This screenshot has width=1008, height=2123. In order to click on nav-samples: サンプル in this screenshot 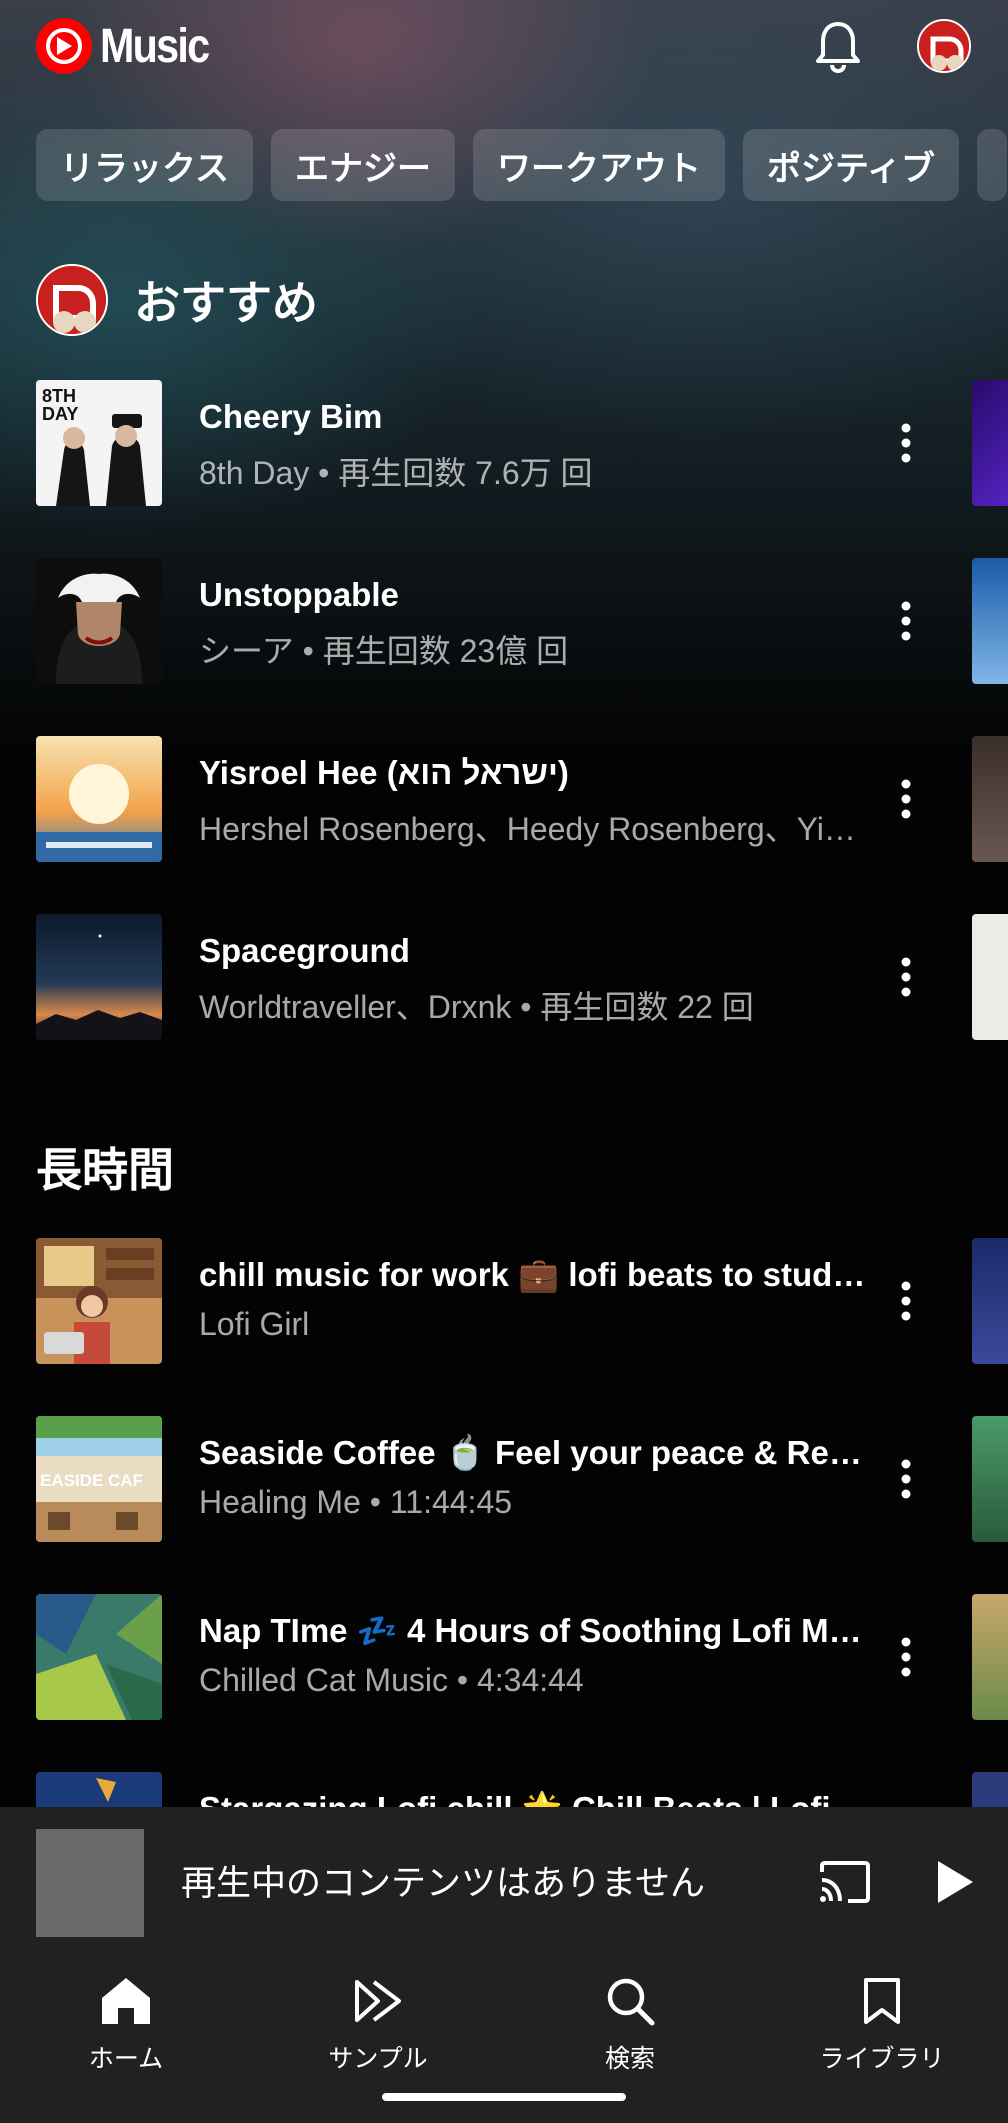, I will do `click(378, 2026)`.